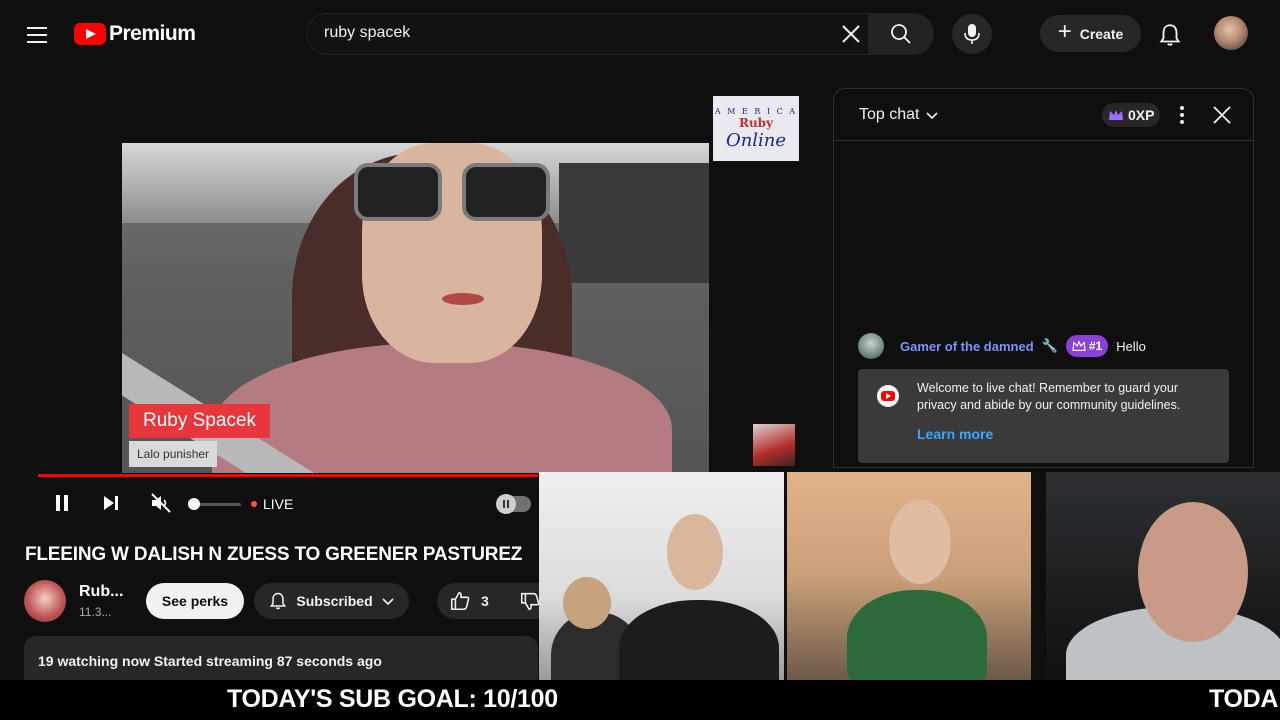  Describe the element at coordinates (530, 601) in the screenshot. I see `thumbs-down-icon` at that location.